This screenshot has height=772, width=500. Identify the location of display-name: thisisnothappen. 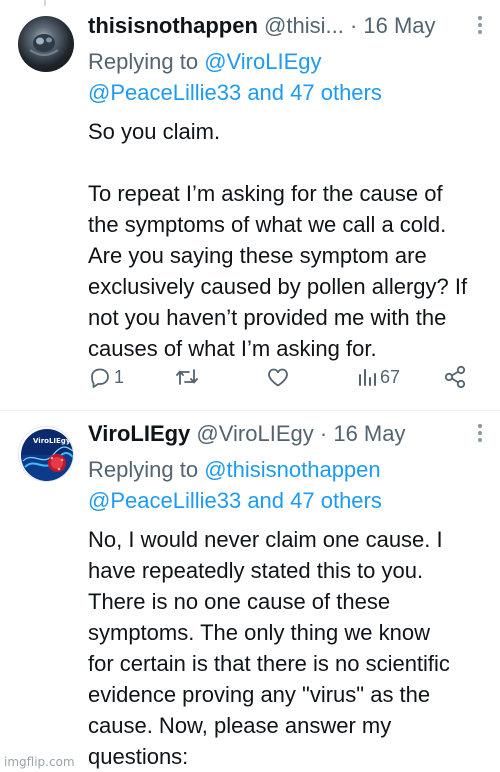
(173, 25).